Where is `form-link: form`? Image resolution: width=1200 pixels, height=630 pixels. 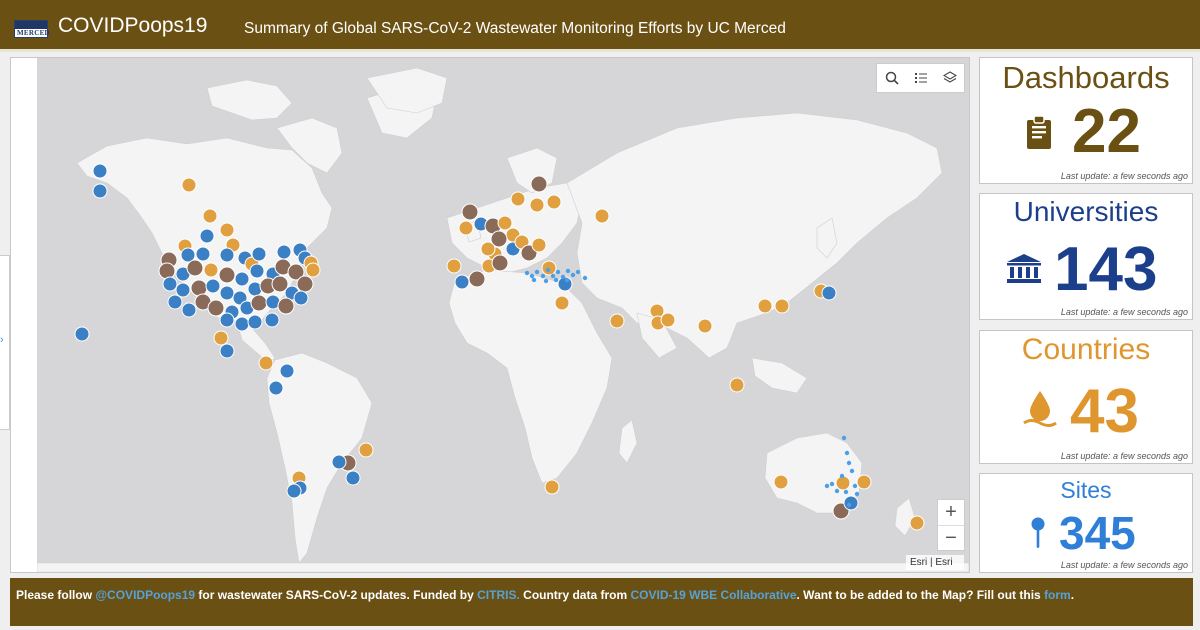 form-link: form is located at coordinates (1057, 595).